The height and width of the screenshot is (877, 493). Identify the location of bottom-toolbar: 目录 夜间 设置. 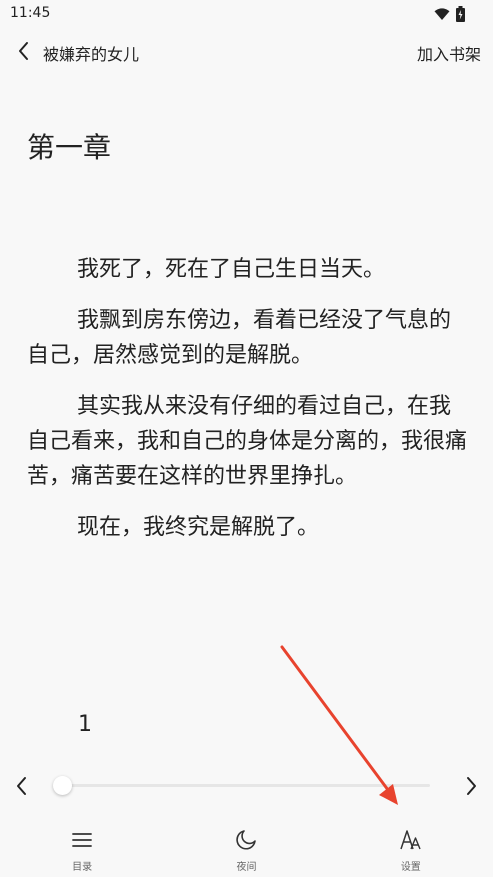
(246, 848).